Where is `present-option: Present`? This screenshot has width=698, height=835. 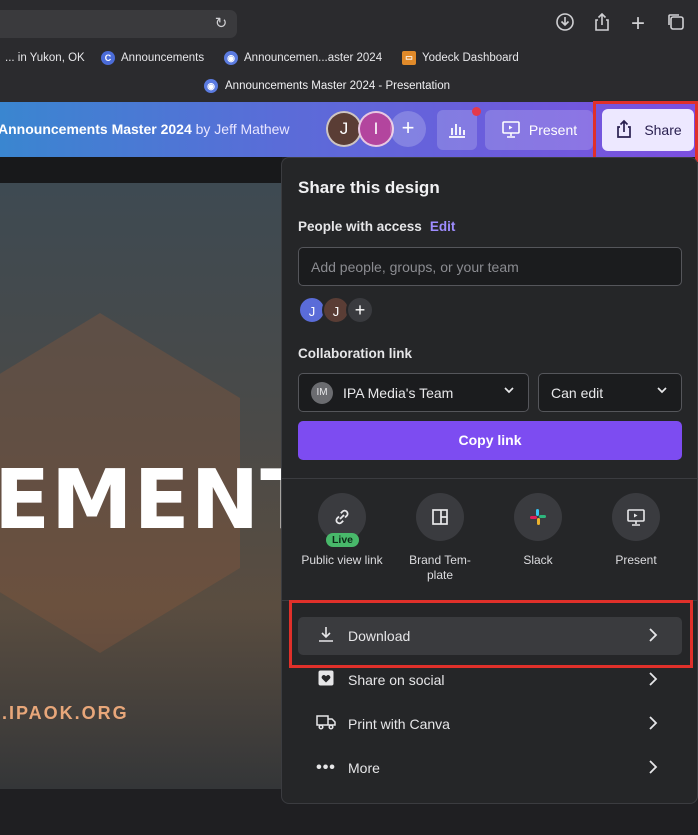
present-option: Present is located at coordinates (636, 530).